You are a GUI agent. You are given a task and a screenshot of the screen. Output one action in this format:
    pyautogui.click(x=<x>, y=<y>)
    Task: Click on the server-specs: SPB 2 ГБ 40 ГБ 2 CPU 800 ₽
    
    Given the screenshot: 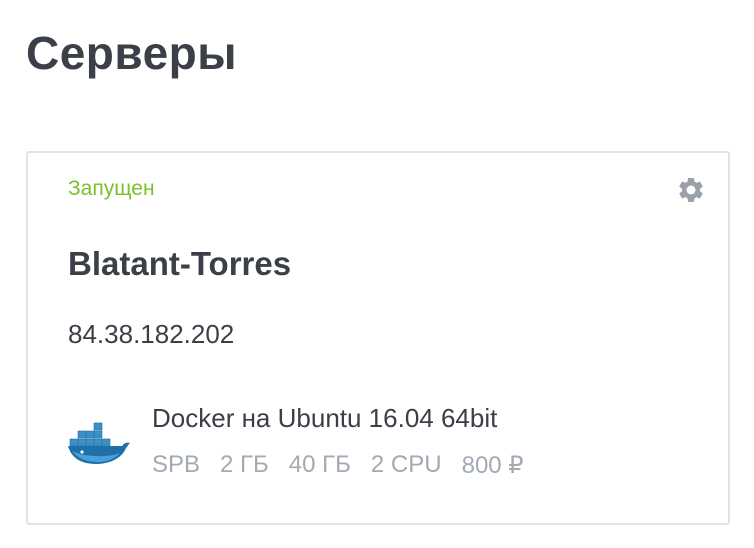 What is the action you would take?
    pyautogui.click(x=338, y=465)
    